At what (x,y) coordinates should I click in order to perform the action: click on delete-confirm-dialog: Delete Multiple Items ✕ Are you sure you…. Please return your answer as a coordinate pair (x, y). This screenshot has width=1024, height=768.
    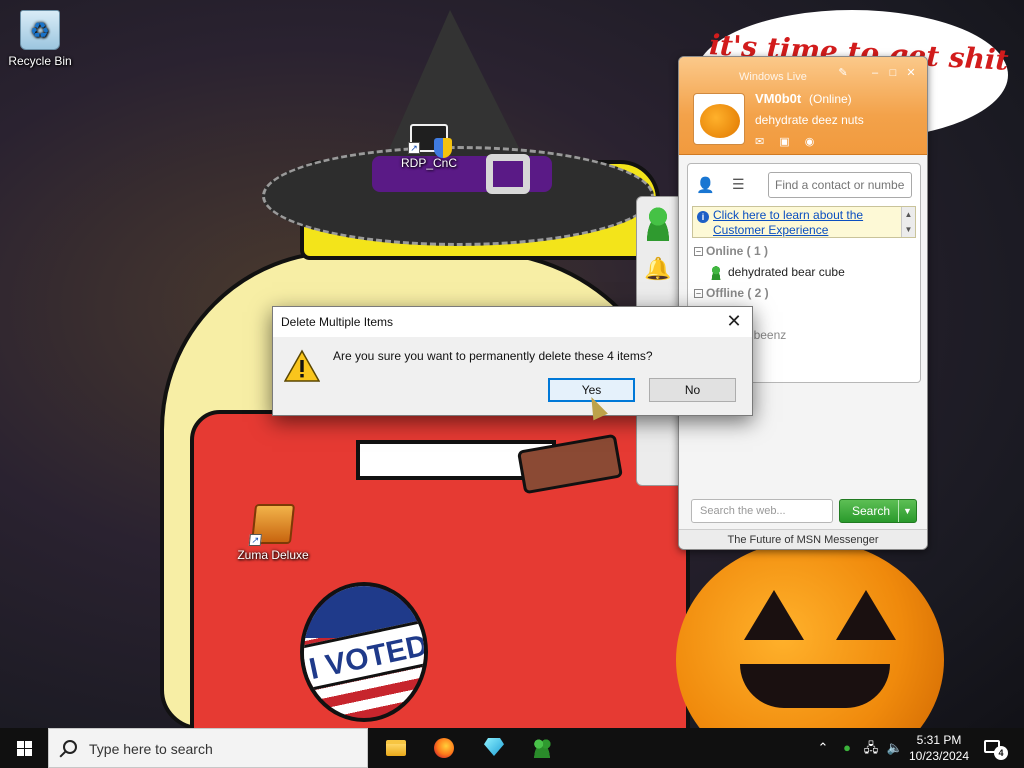
    Looking at the image, I should click on (512, 361).